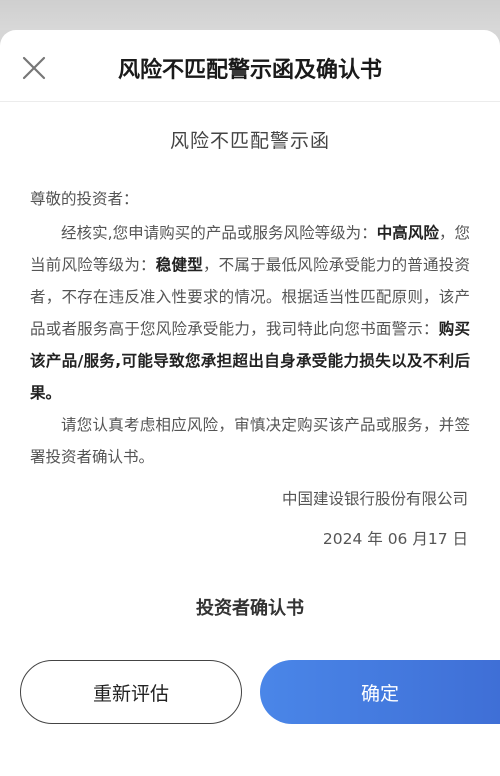  I want to click on sheet-header: 风险不匹配警示函及确认书, so click(250, 66).